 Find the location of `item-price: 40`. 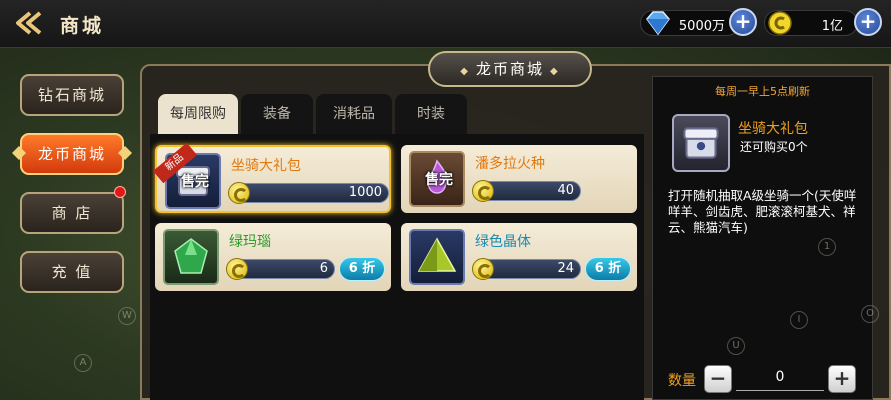

item-price: 40 is located at coordinates (565, 190).